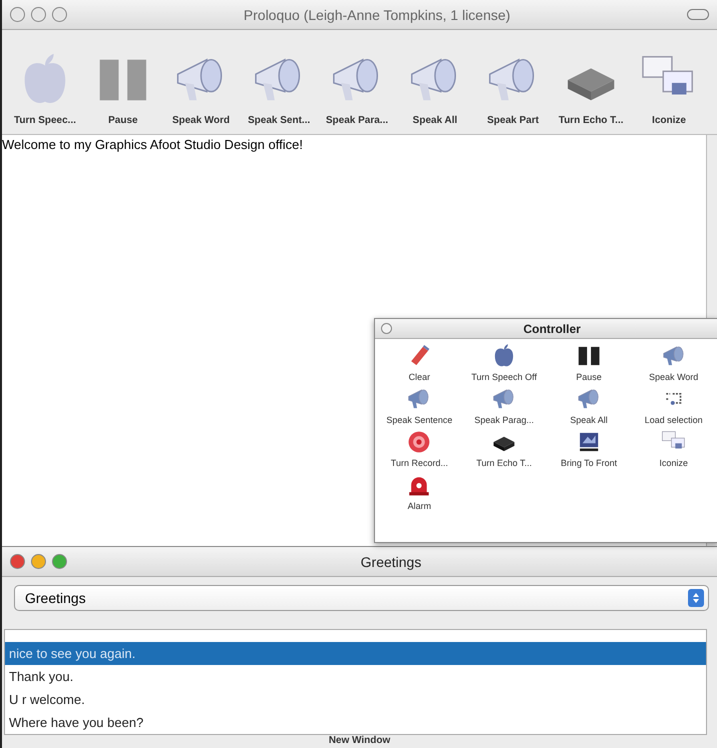 Image resolution: width=717 pixels, height=748 pixels. I want to click on controller-button: Turn Speech Off, so click(504, 362).